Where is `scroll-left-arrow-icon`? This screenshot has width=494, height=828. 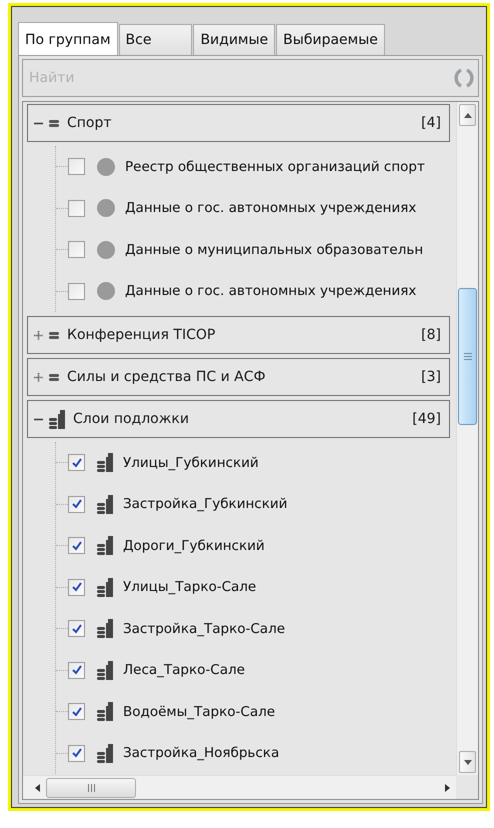
scroll-left-arrow-icon is located at coordinates (37, 788).